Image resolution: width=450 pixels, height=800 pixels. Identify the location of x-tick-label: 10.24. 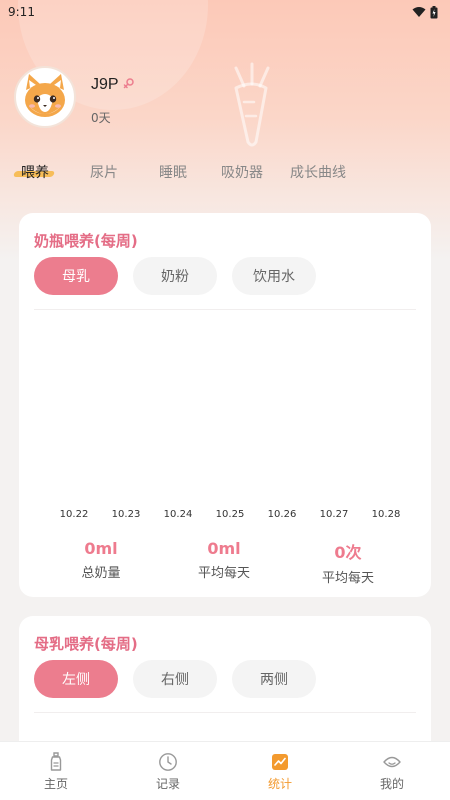
(178, 514).